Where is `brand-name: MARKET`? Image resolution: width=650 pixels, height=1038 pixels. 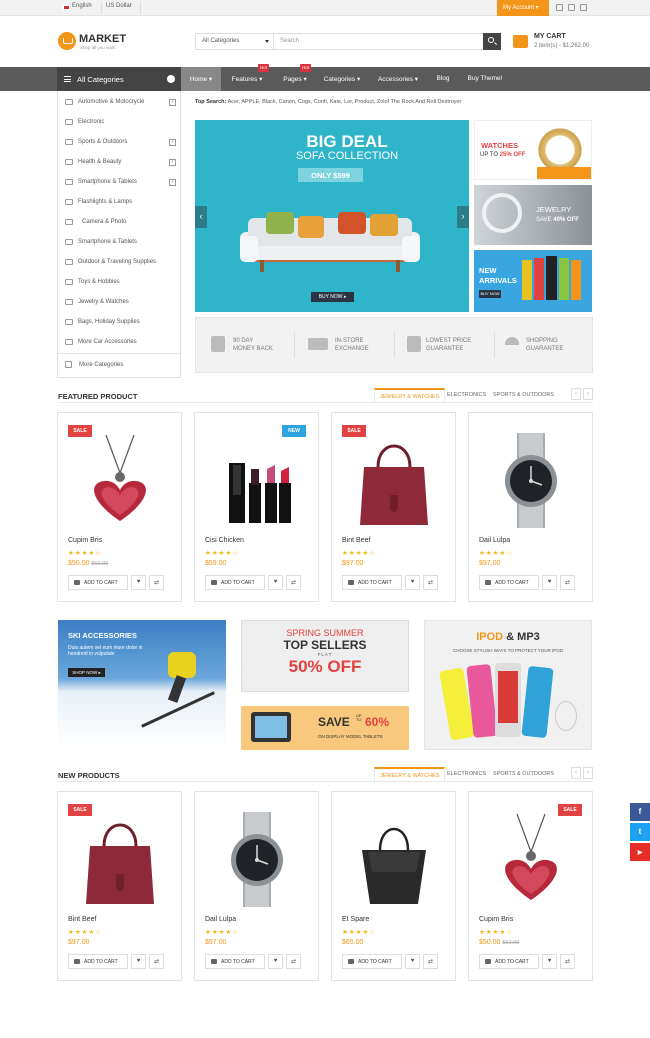 brand-name: MARKET is located at coordinates (102, 39).